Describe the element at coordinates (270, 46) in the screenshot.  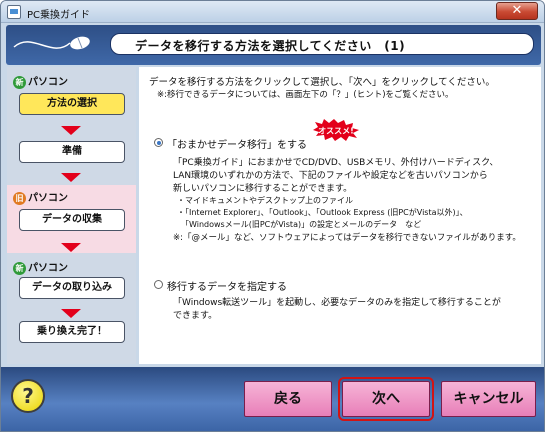
I see `page-title-text: データを移行する方法を選択してください (1)` at that location.